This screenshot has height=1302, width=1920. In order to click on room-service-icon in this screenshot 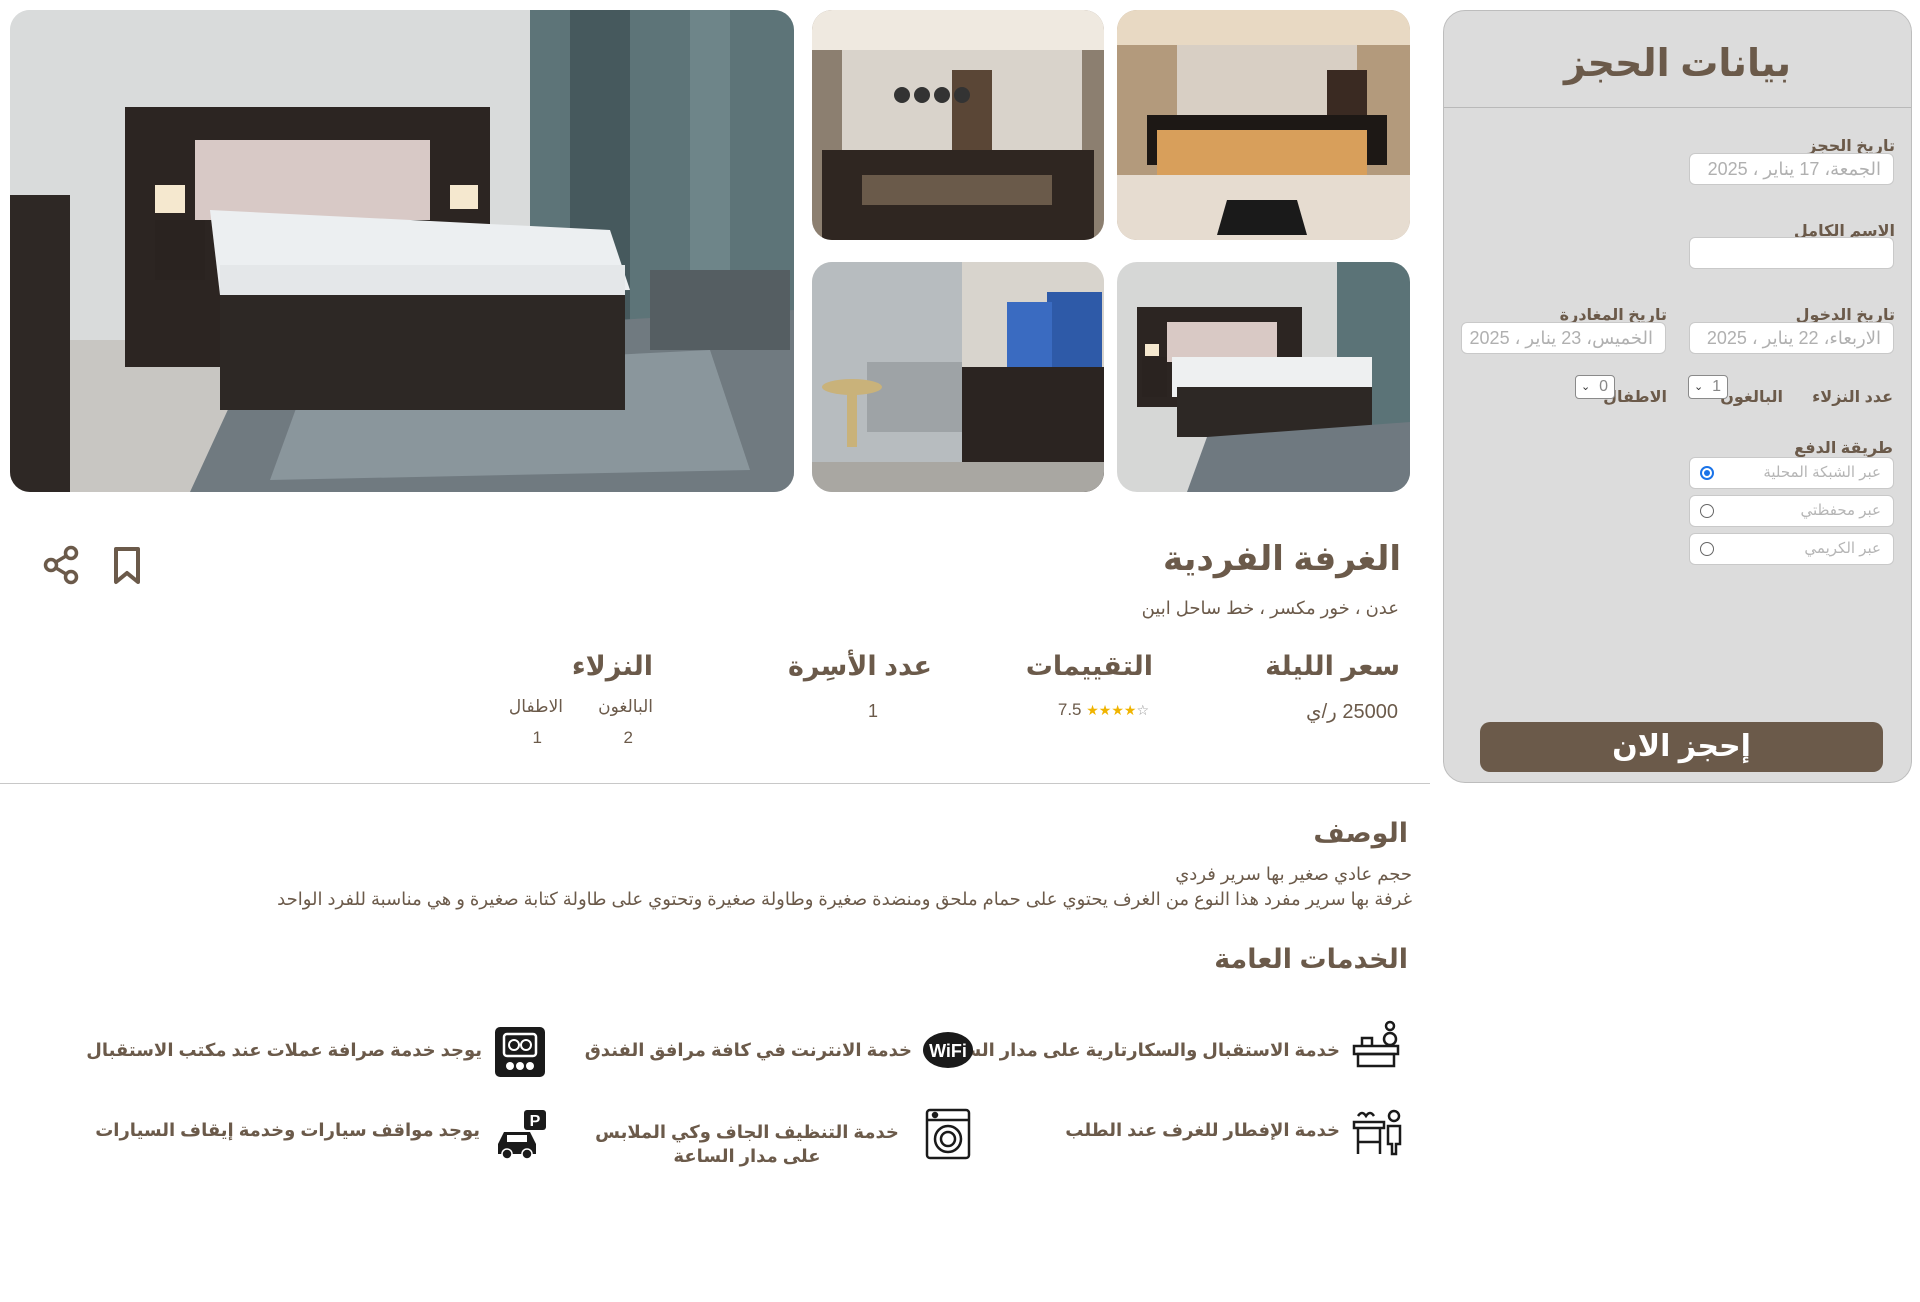, I will do `click(1378, 1132)`.